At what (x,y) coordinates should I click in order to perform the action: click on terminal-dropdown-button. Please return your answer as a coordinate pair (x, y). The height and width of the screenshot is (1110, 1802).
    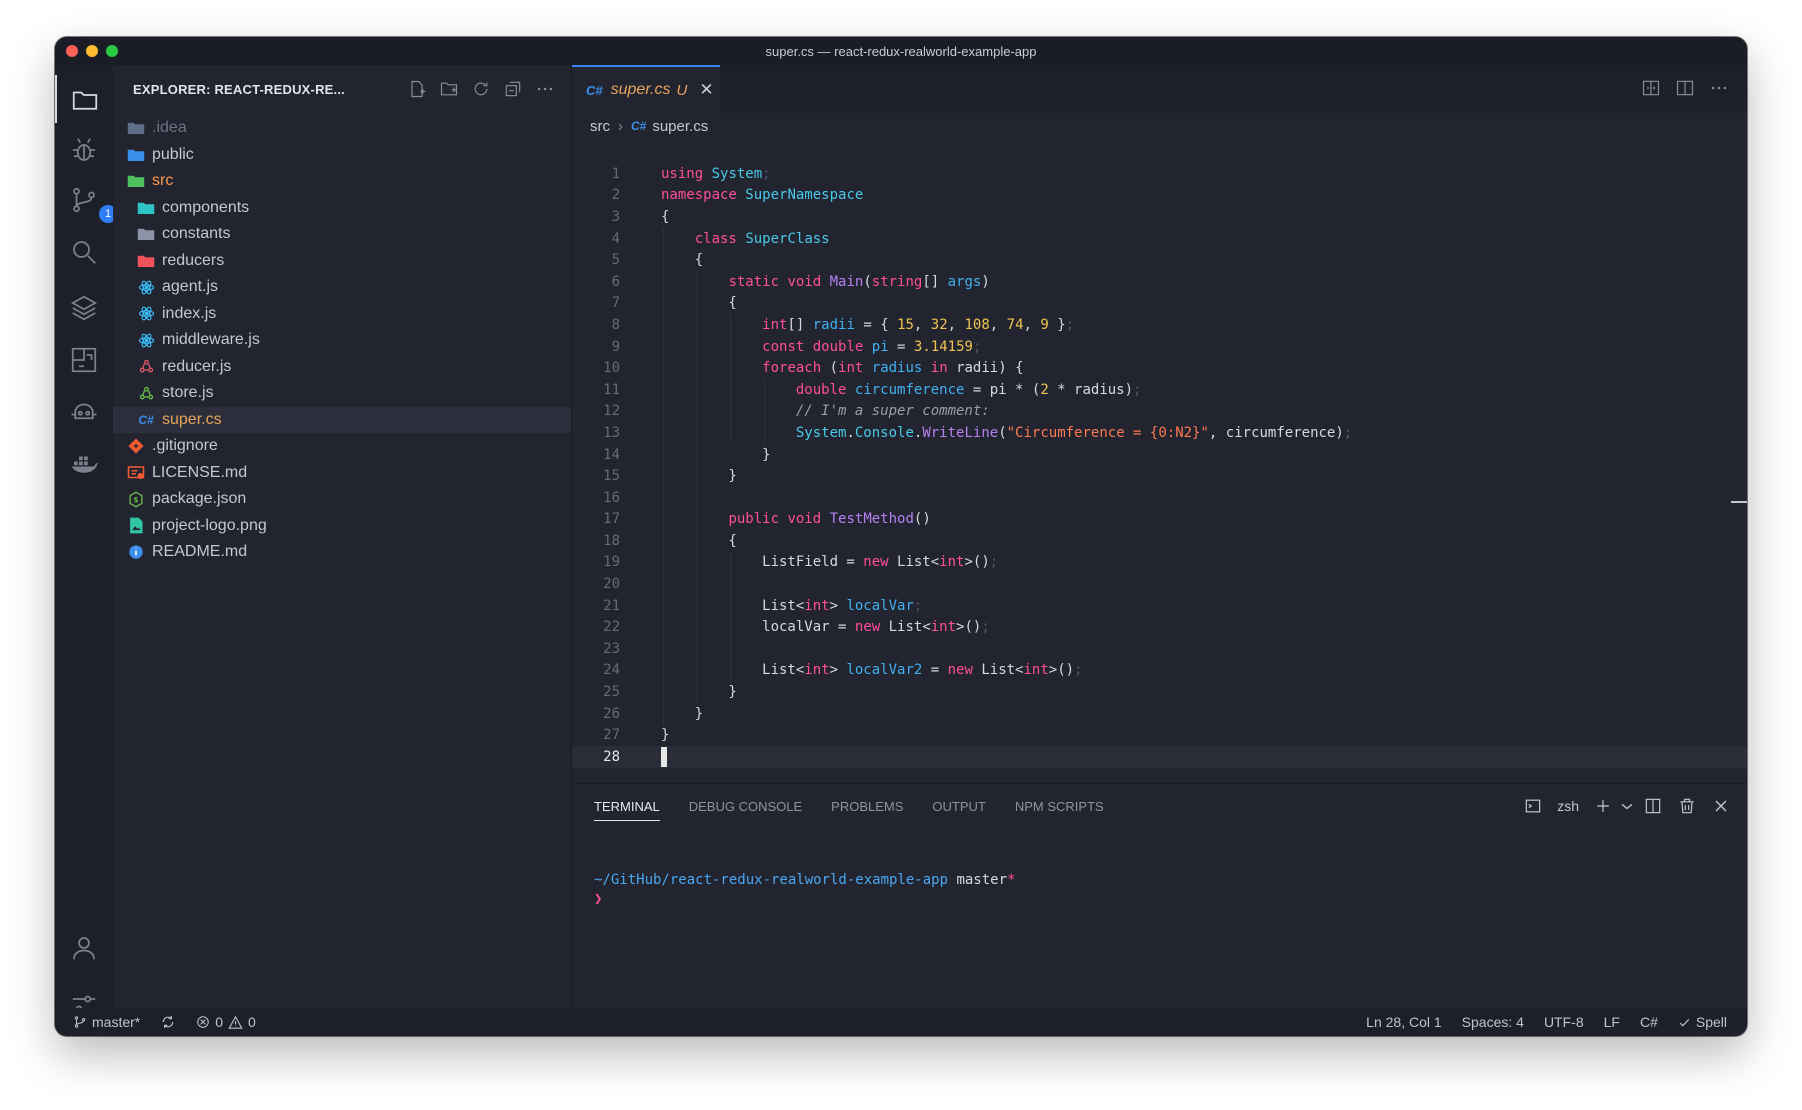
    Looking at the image, I should click on (1625, 806).